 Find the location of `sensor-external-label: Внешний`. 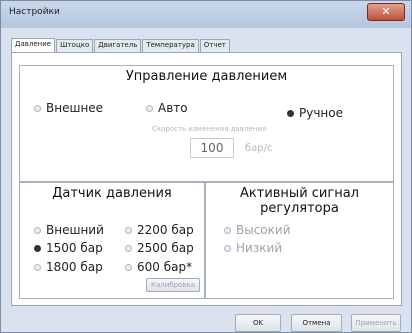

sensor-external-label: Внешний is located at coordinates (75, 230).